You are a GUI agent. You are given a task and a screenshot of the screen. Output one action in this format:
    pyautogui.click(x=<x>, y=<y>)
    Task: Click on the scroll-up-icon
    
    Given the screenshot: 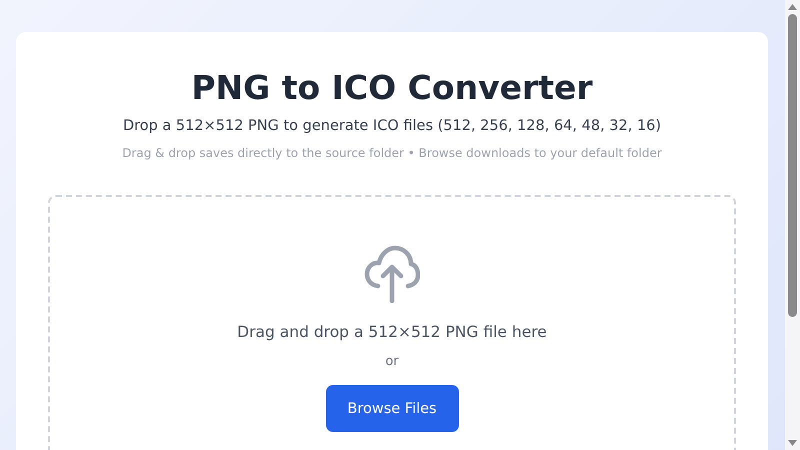 What is the action you would take?
    pyautogui.click(x=792, y=7)
    